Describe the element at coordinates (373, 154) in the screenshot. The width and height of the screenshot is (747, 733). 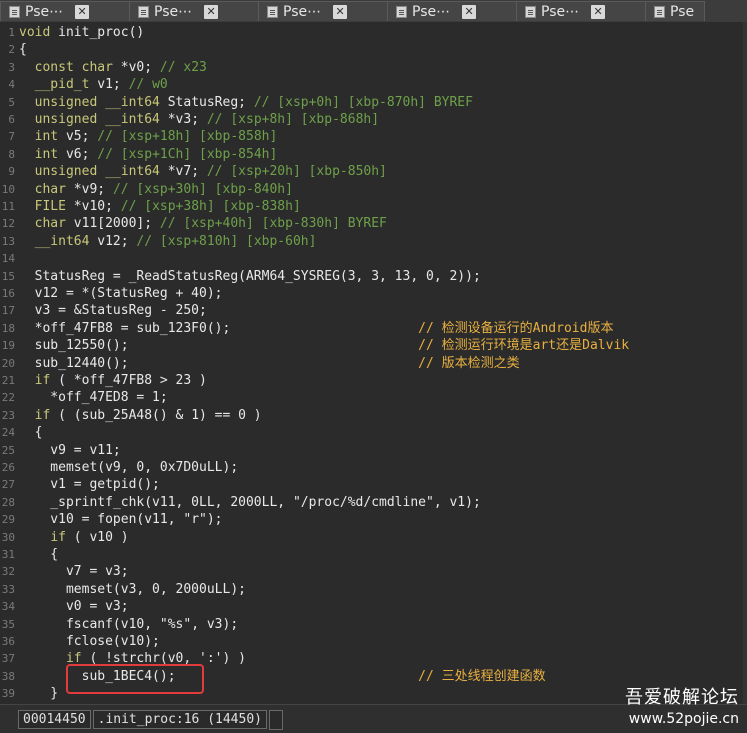
I see `code-line: 8 int v6; // [xsp+1Ch] [xbp-854h]` at that location.